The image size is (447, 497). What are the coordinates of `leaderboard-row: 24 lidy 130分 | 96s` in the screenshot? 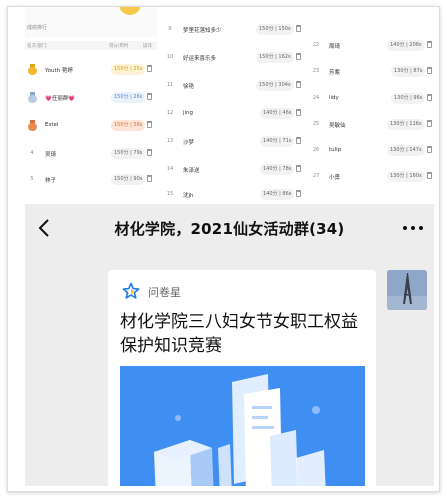 It's located at (371, 99).